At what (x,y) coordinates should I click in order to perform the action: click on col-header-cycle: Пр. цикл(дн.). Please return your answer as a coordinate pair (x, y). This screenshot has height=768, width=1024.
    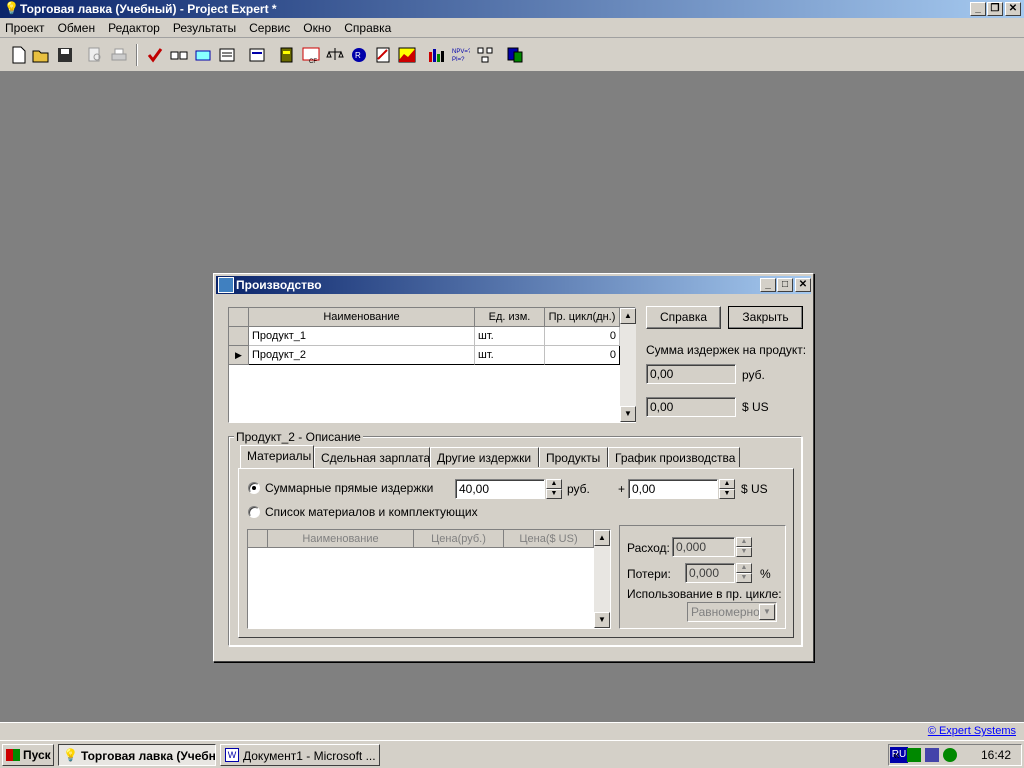
    Looking at the image, I should click on (582, 317).